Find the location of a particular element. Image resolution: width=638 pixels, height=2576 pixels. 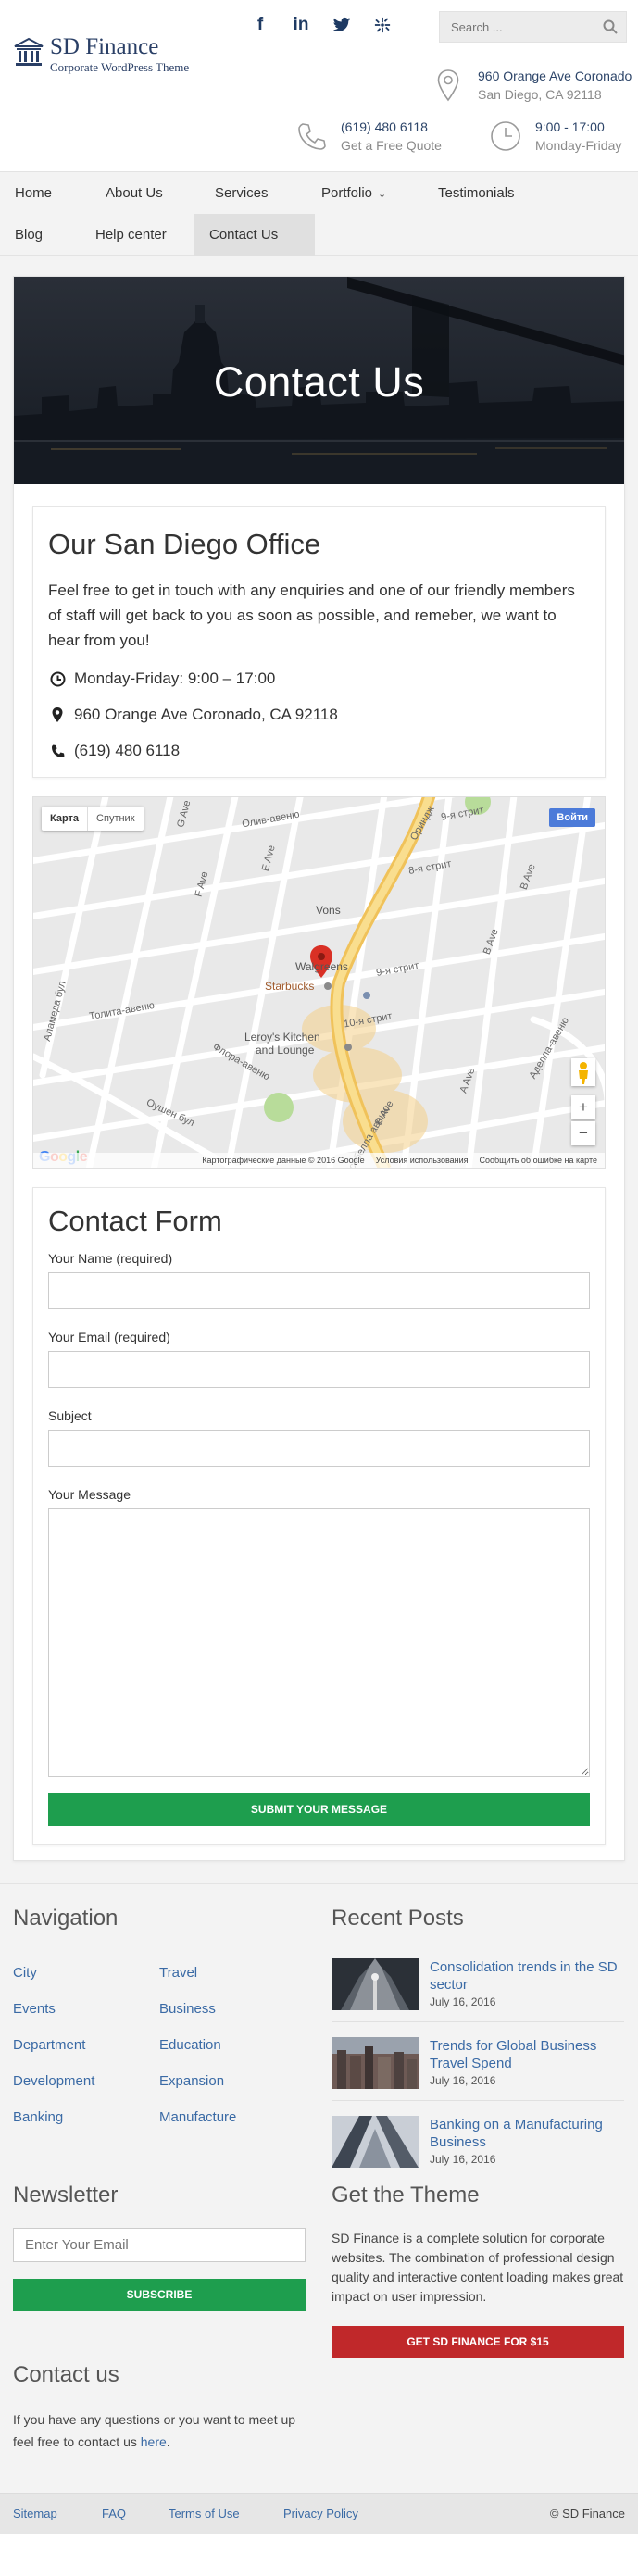

map-marker-icon is located at coordinates (57, 715).